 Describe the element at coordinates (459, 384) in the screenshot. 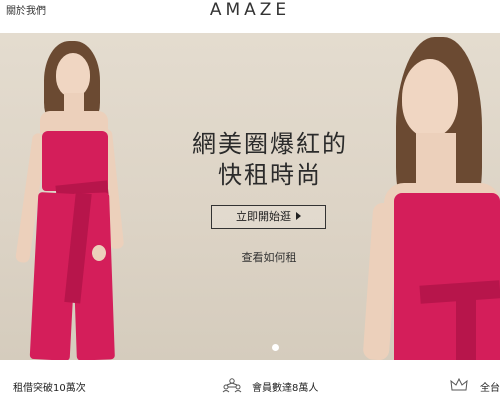

I see `crown-icon` at that location.